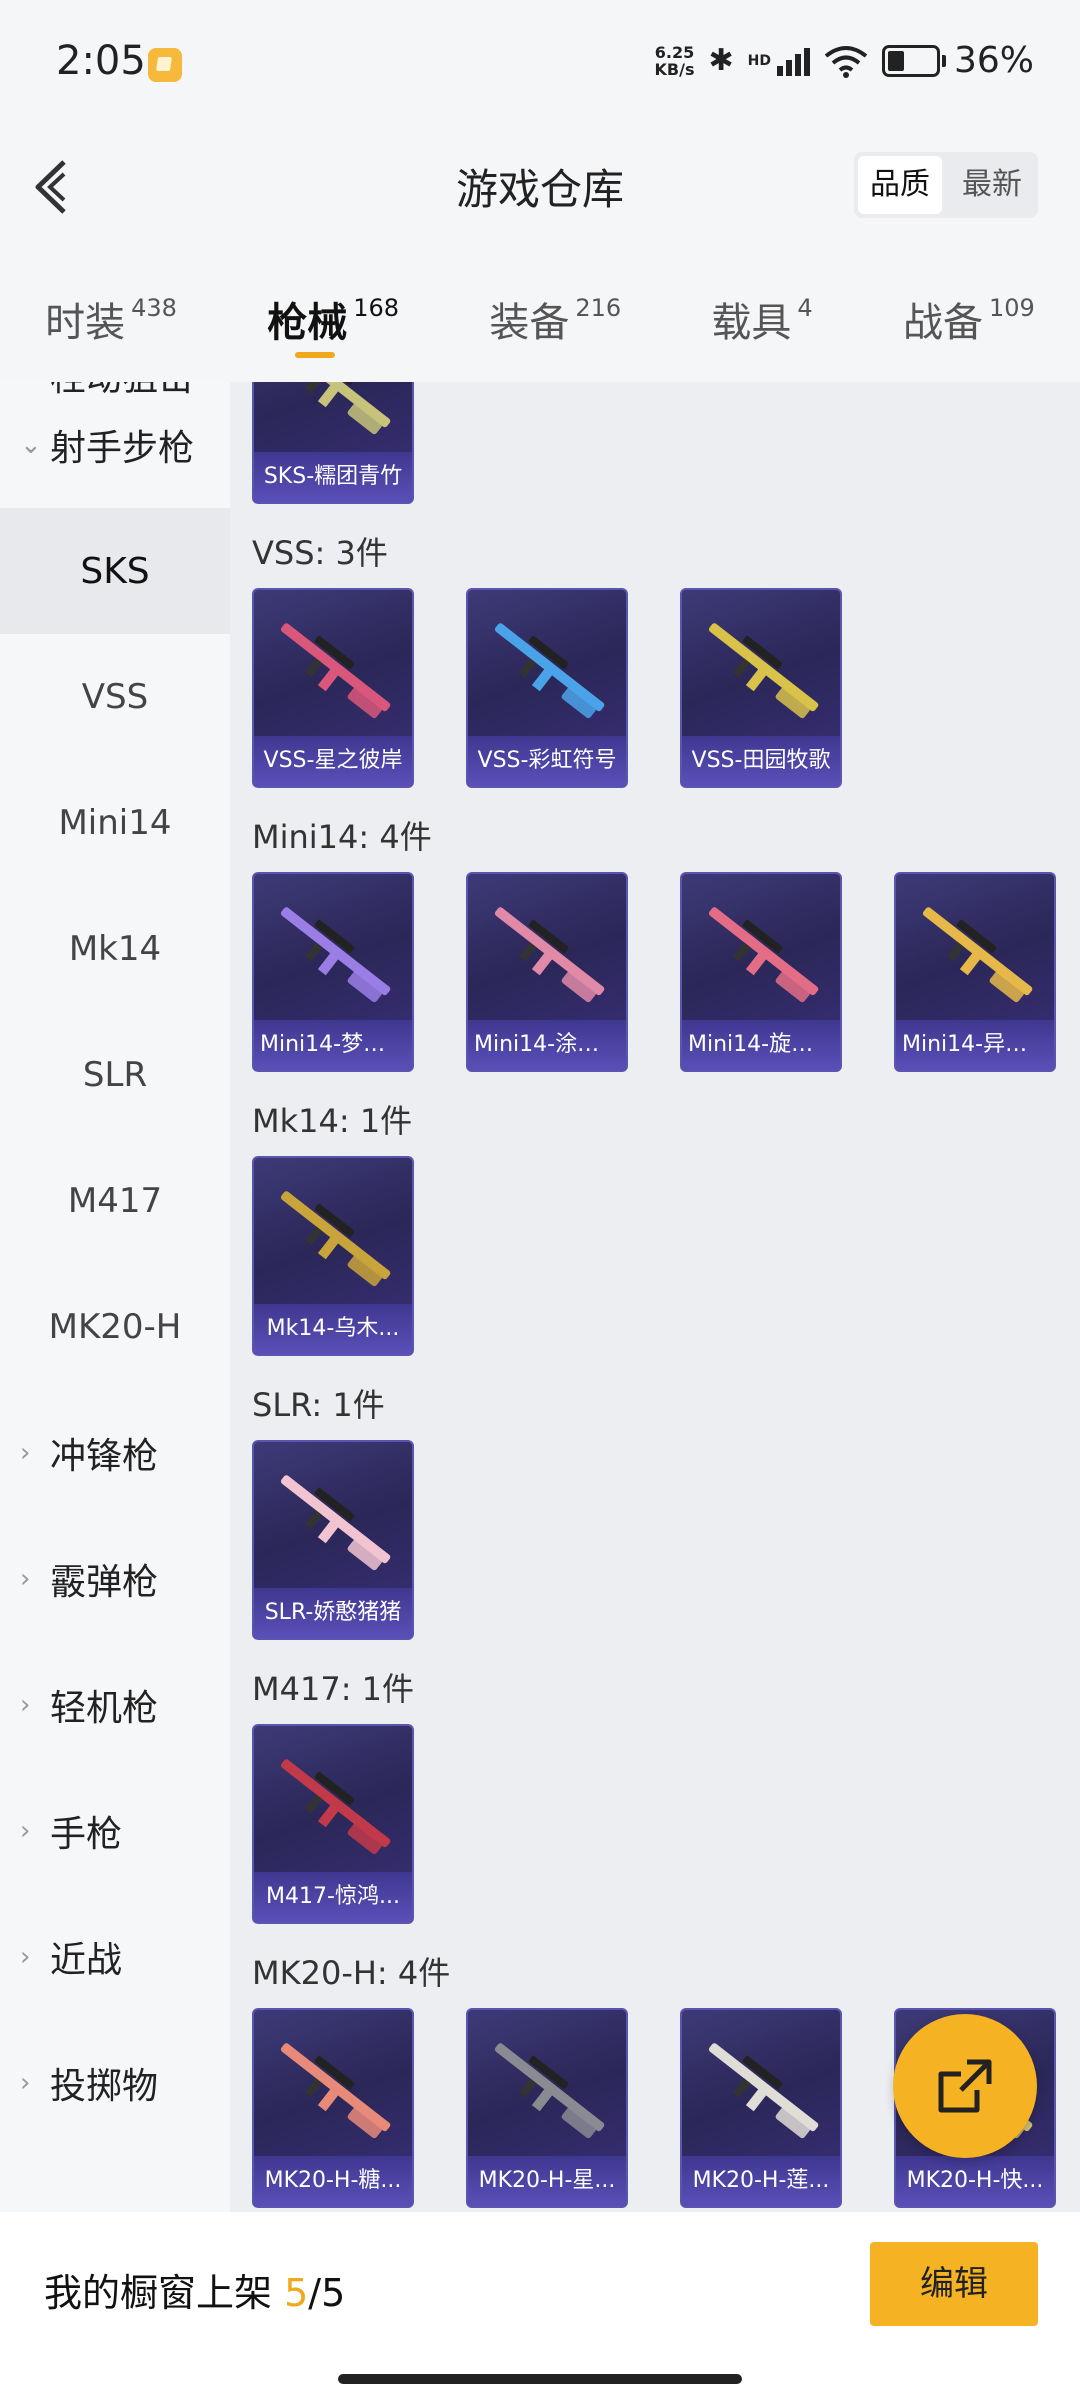 Image resolution: width=1080 pixels, height=2400 pixels. What do you see at coordinates (115, 1075) in the screenshot?
I see `sidebar-item-slr: SLR` at bounding box center [115, 1075].